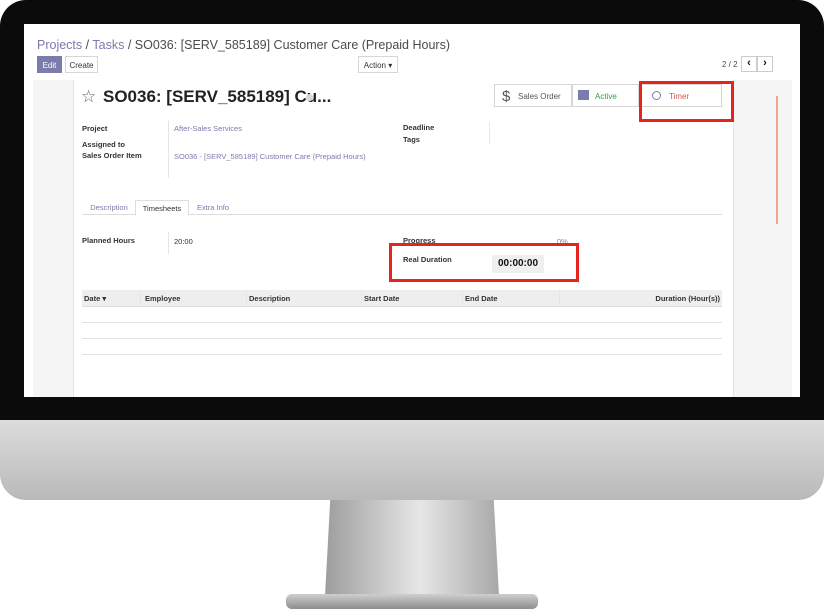 The height and width of the screenshot is (613, 824). I want to click on pager-next-button: ›, so click(765, 64).